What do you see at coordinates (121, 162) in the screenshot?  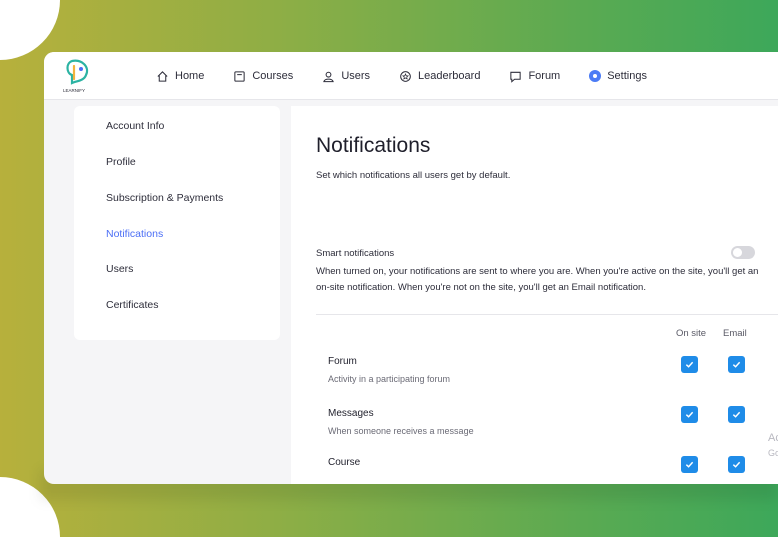 I see `sidebar-item-profile: Profile` at bounding box center [121, 162].